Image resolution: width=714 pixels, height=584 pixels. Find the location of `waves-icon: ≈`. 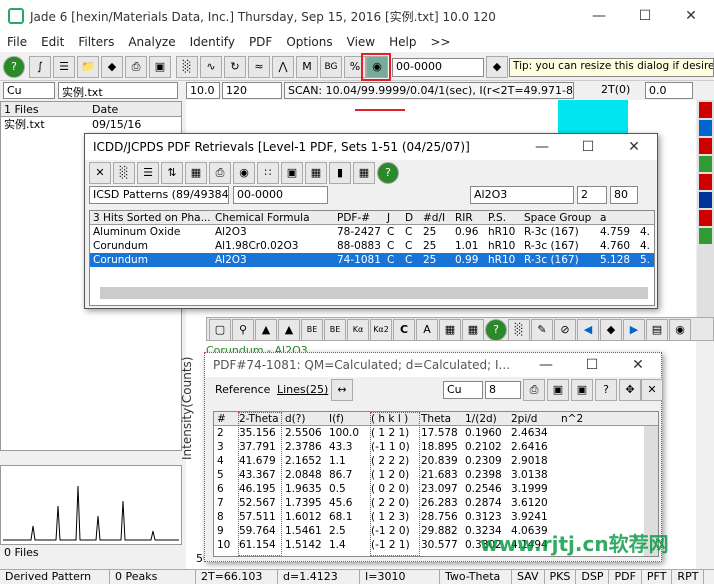

waves-icon: ≈ is located at coordinates (259, 67).